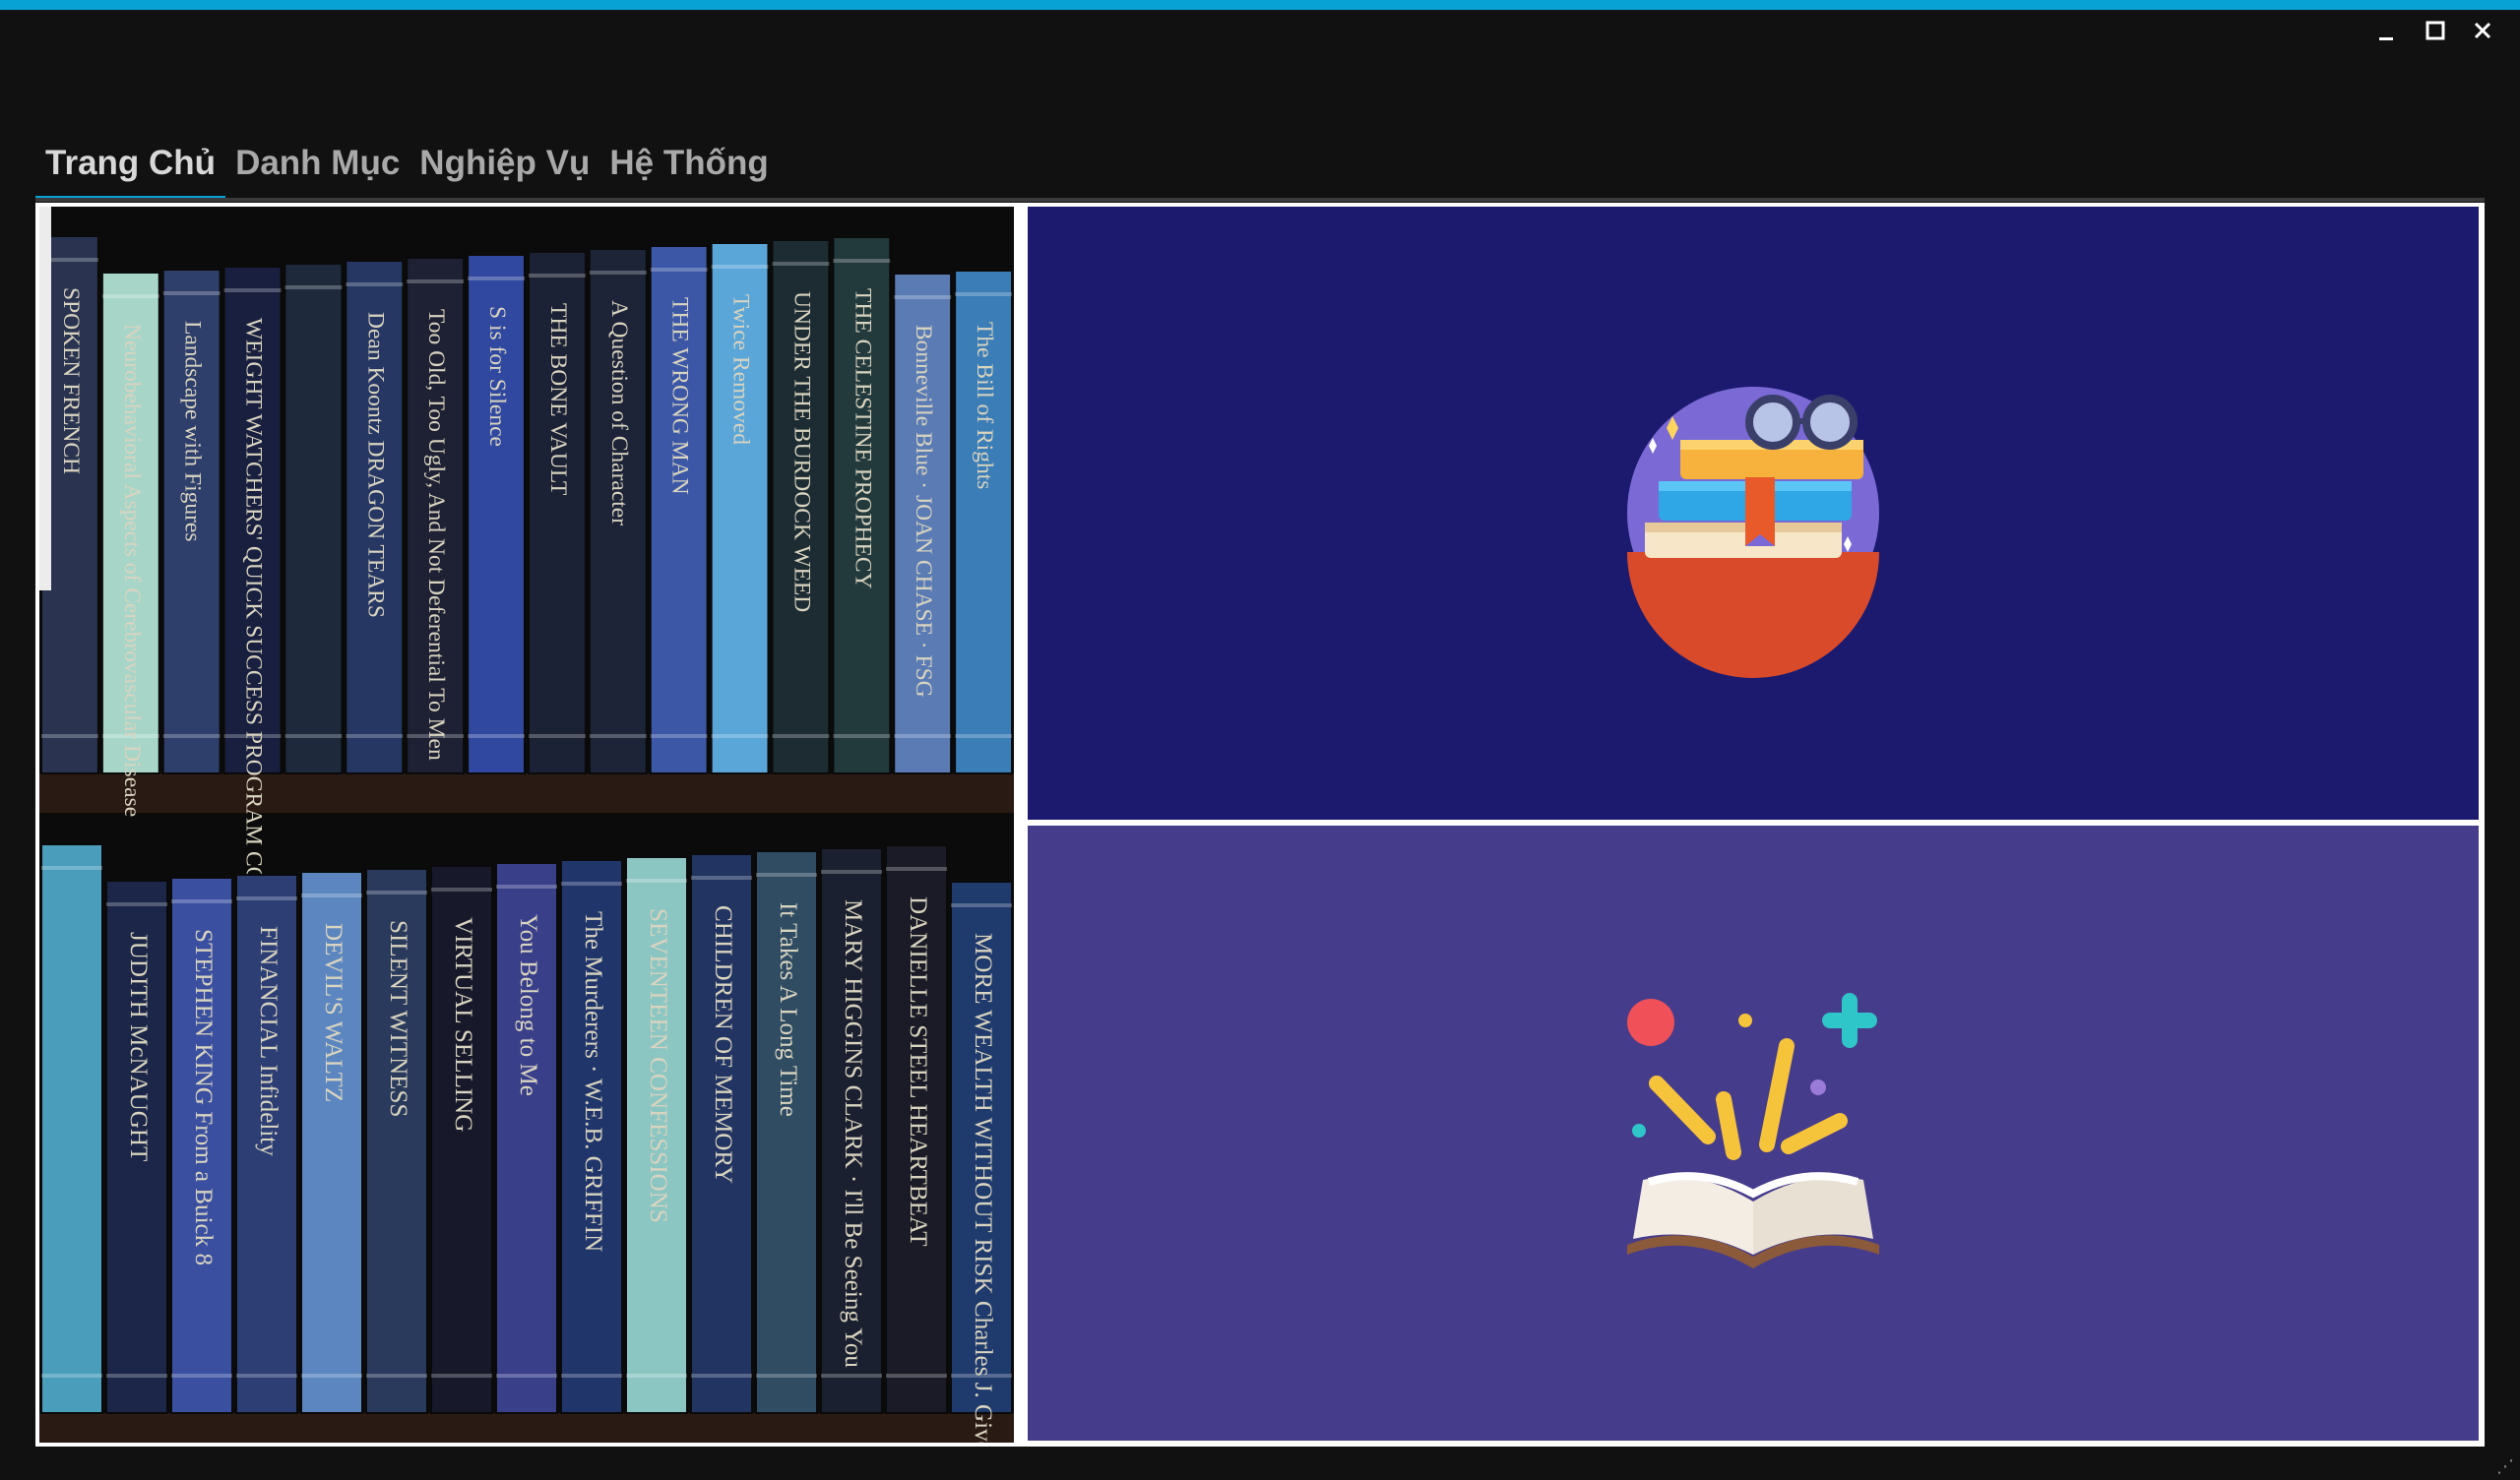 The width and height of the screenshot is (2520, 1480). I want to click on top-shelf-book: THE BONE VAULT, so click(557, 512).